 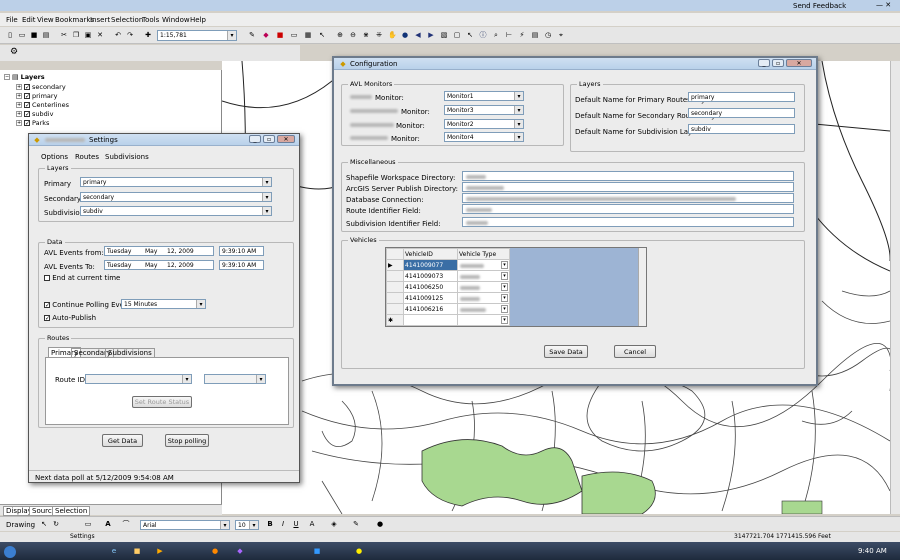 What do you see at coordinates (548, 35) in the screenshot?
I see `time-slider-icon: ◷` at bounding box center [548, 35].